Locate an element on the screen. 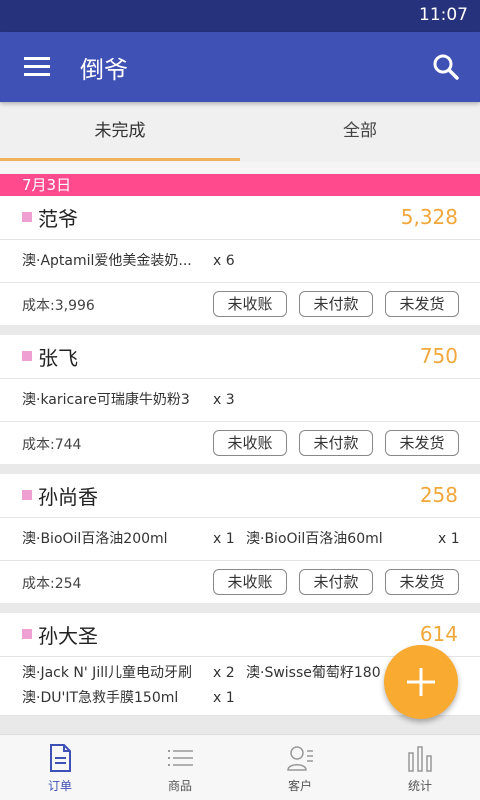  order-amount: 258 is located at coordinates (438, 495).